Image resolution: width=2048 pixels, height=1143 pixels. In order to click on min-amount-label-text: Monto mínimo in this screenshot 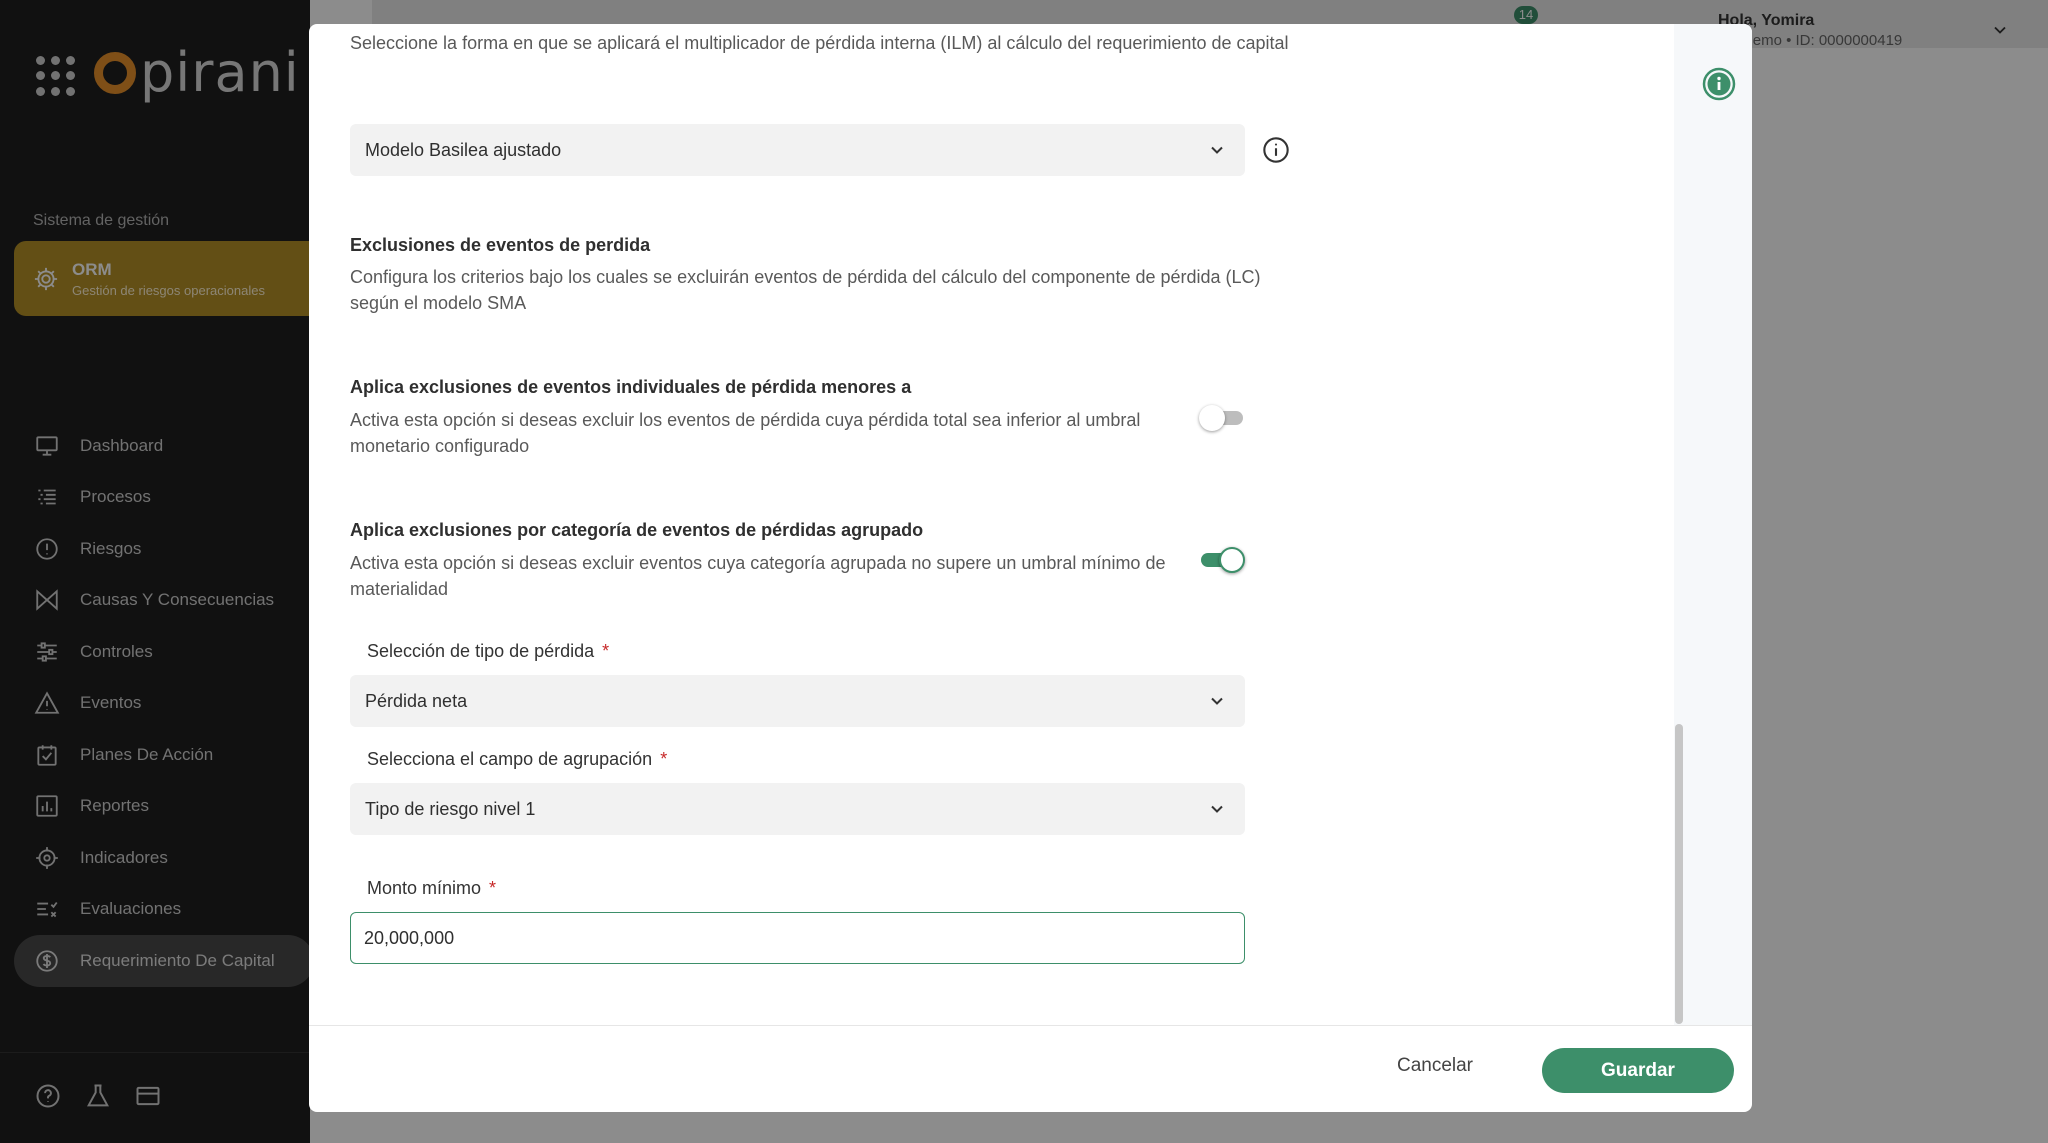, I will do `click(424, 888)`.